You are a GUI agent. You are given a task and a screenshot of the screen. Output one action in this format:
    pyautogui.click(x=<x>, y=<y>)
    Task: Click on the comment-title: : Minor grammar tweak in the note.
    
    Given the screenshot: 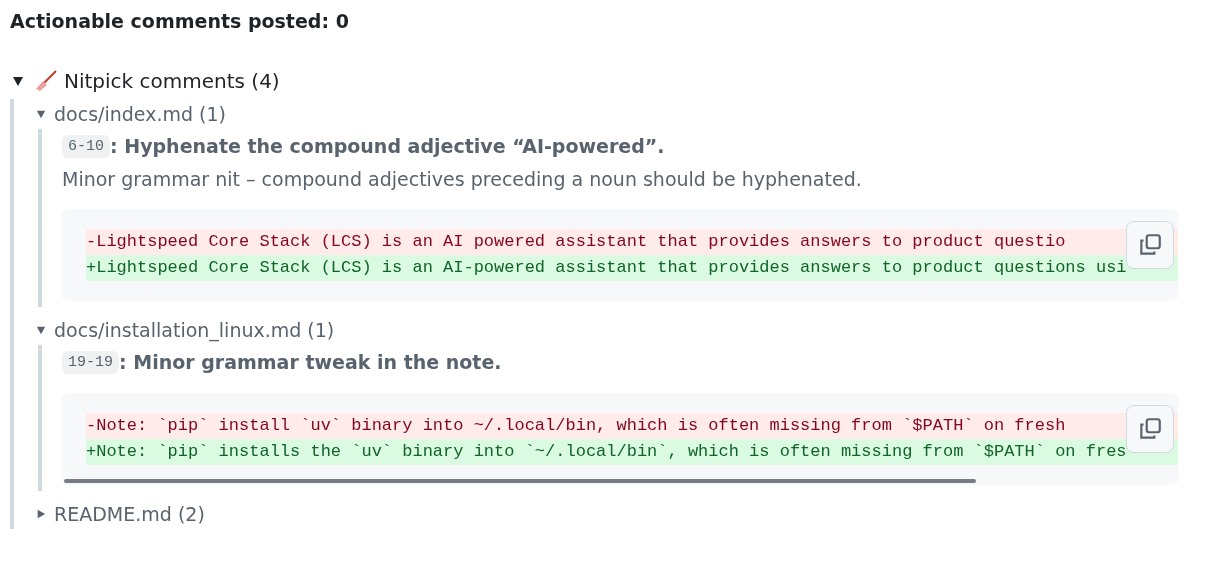 What is the action you would take?
    pyautogui.click(x=310, y=362)
    